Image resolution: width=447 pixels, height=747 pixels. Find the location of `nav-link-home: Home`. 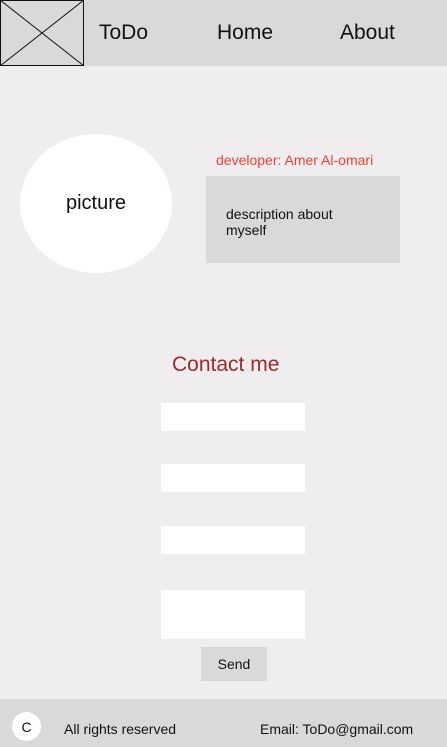

nav-link-home: Home is located at coordinates (245, 33).